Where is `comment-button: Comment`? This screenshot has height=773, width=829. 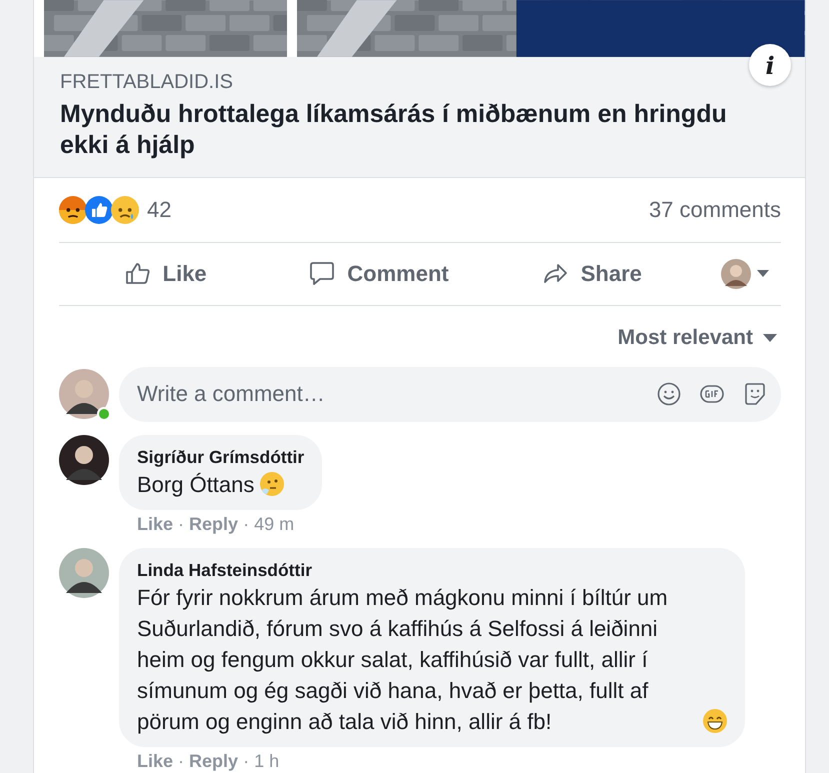 comment-button: Comment is located at coordinates (379, 274).